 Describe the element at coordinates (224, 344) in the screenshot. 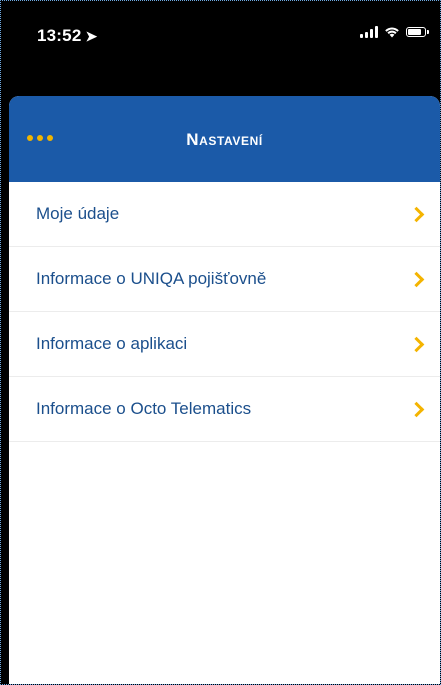

I see `menu-item-app-info: Informace o aplikaci` at that location.